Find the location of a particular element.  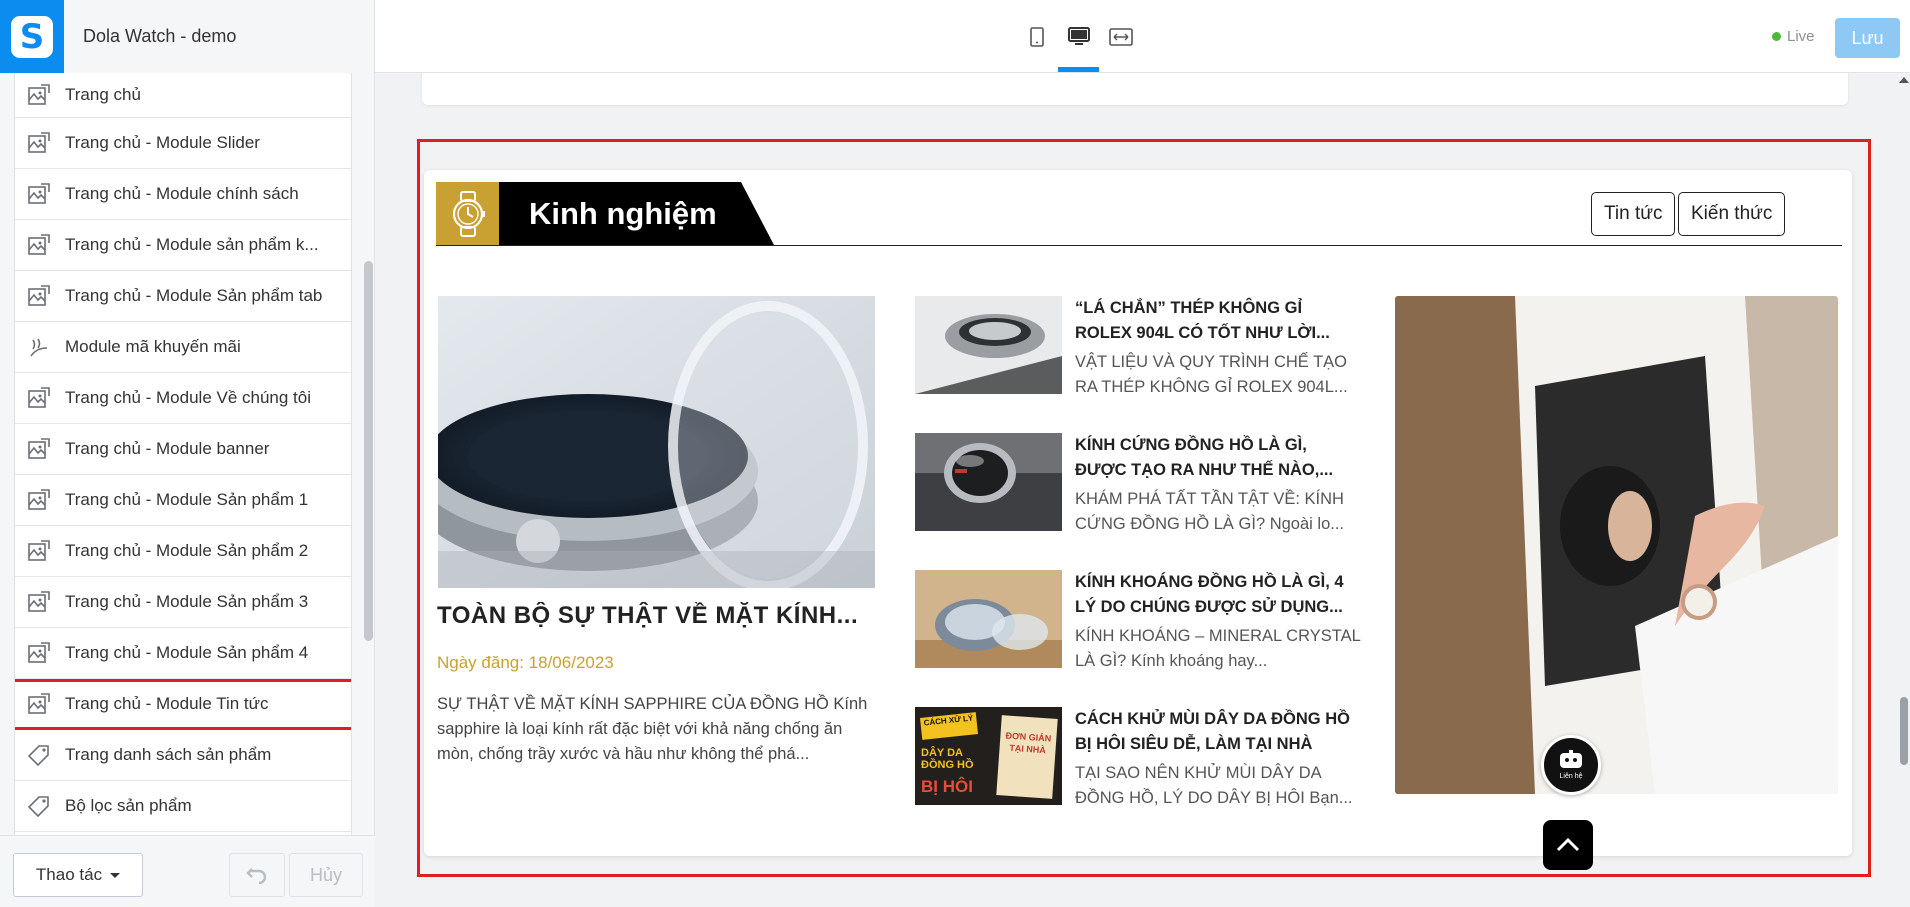

app-logo: S is located at coordinates (32, 36).